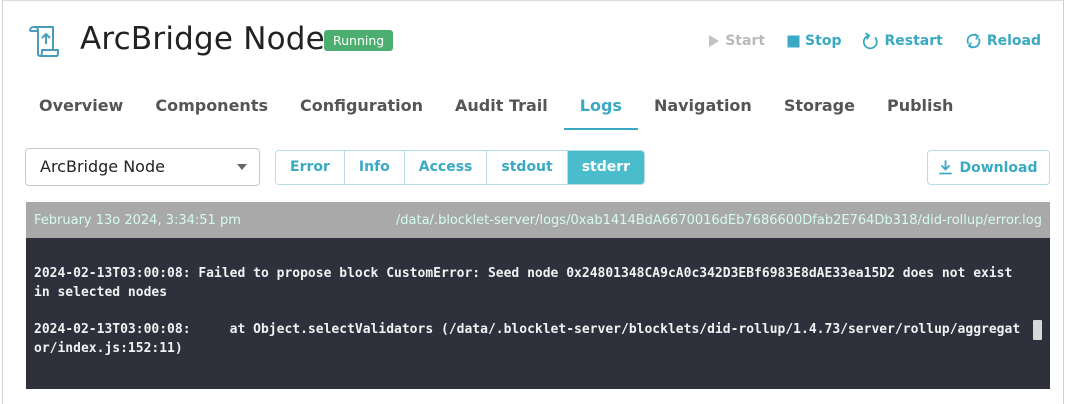 The width and height of the screenshot is (1066, 404). Describe the element at coordinates (361, 108) in the screenshot. I see `tab-configuration: Configuration` at that location.